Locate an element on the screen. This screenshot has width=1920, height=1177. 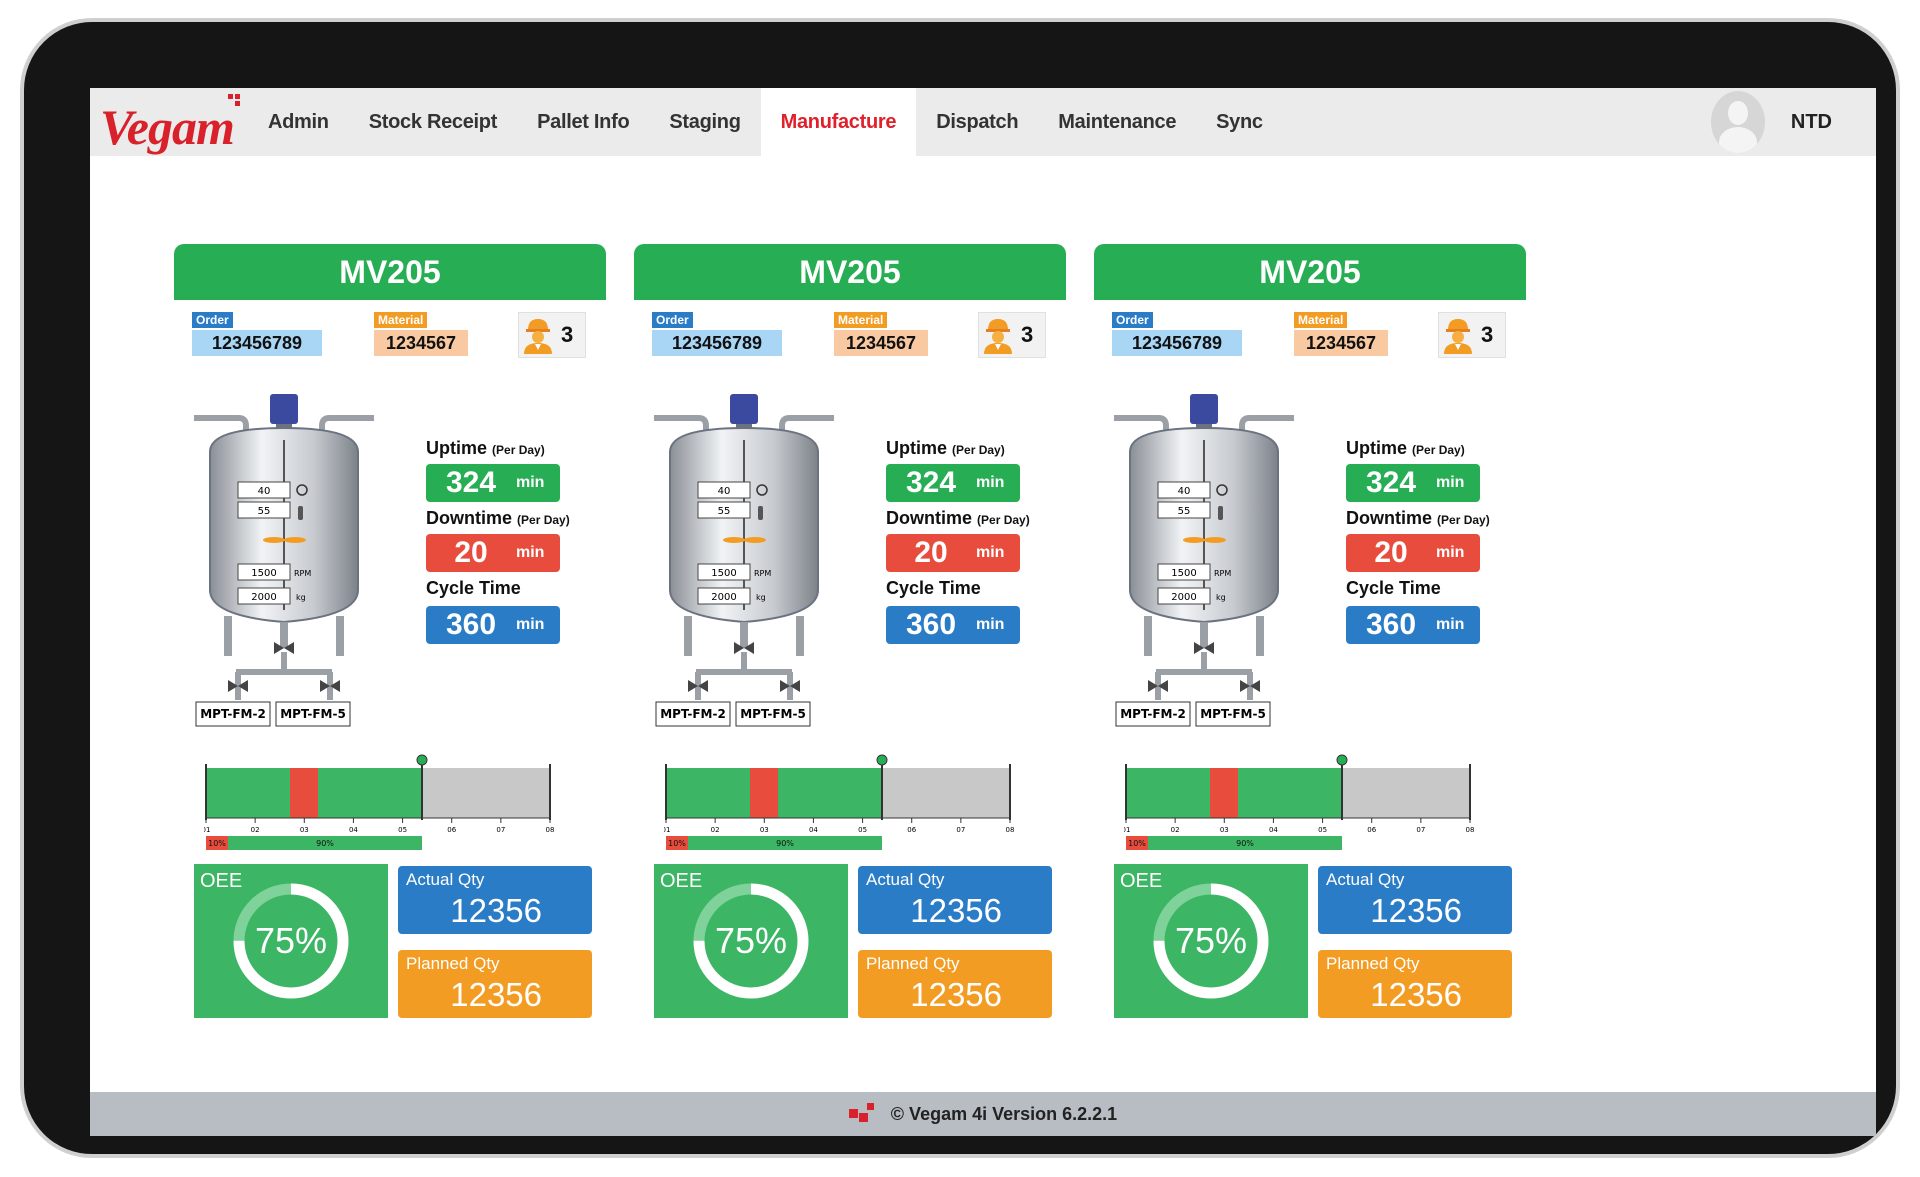
nav-item-pallet-info: Pallet Info is located at coordinates (583, 122).